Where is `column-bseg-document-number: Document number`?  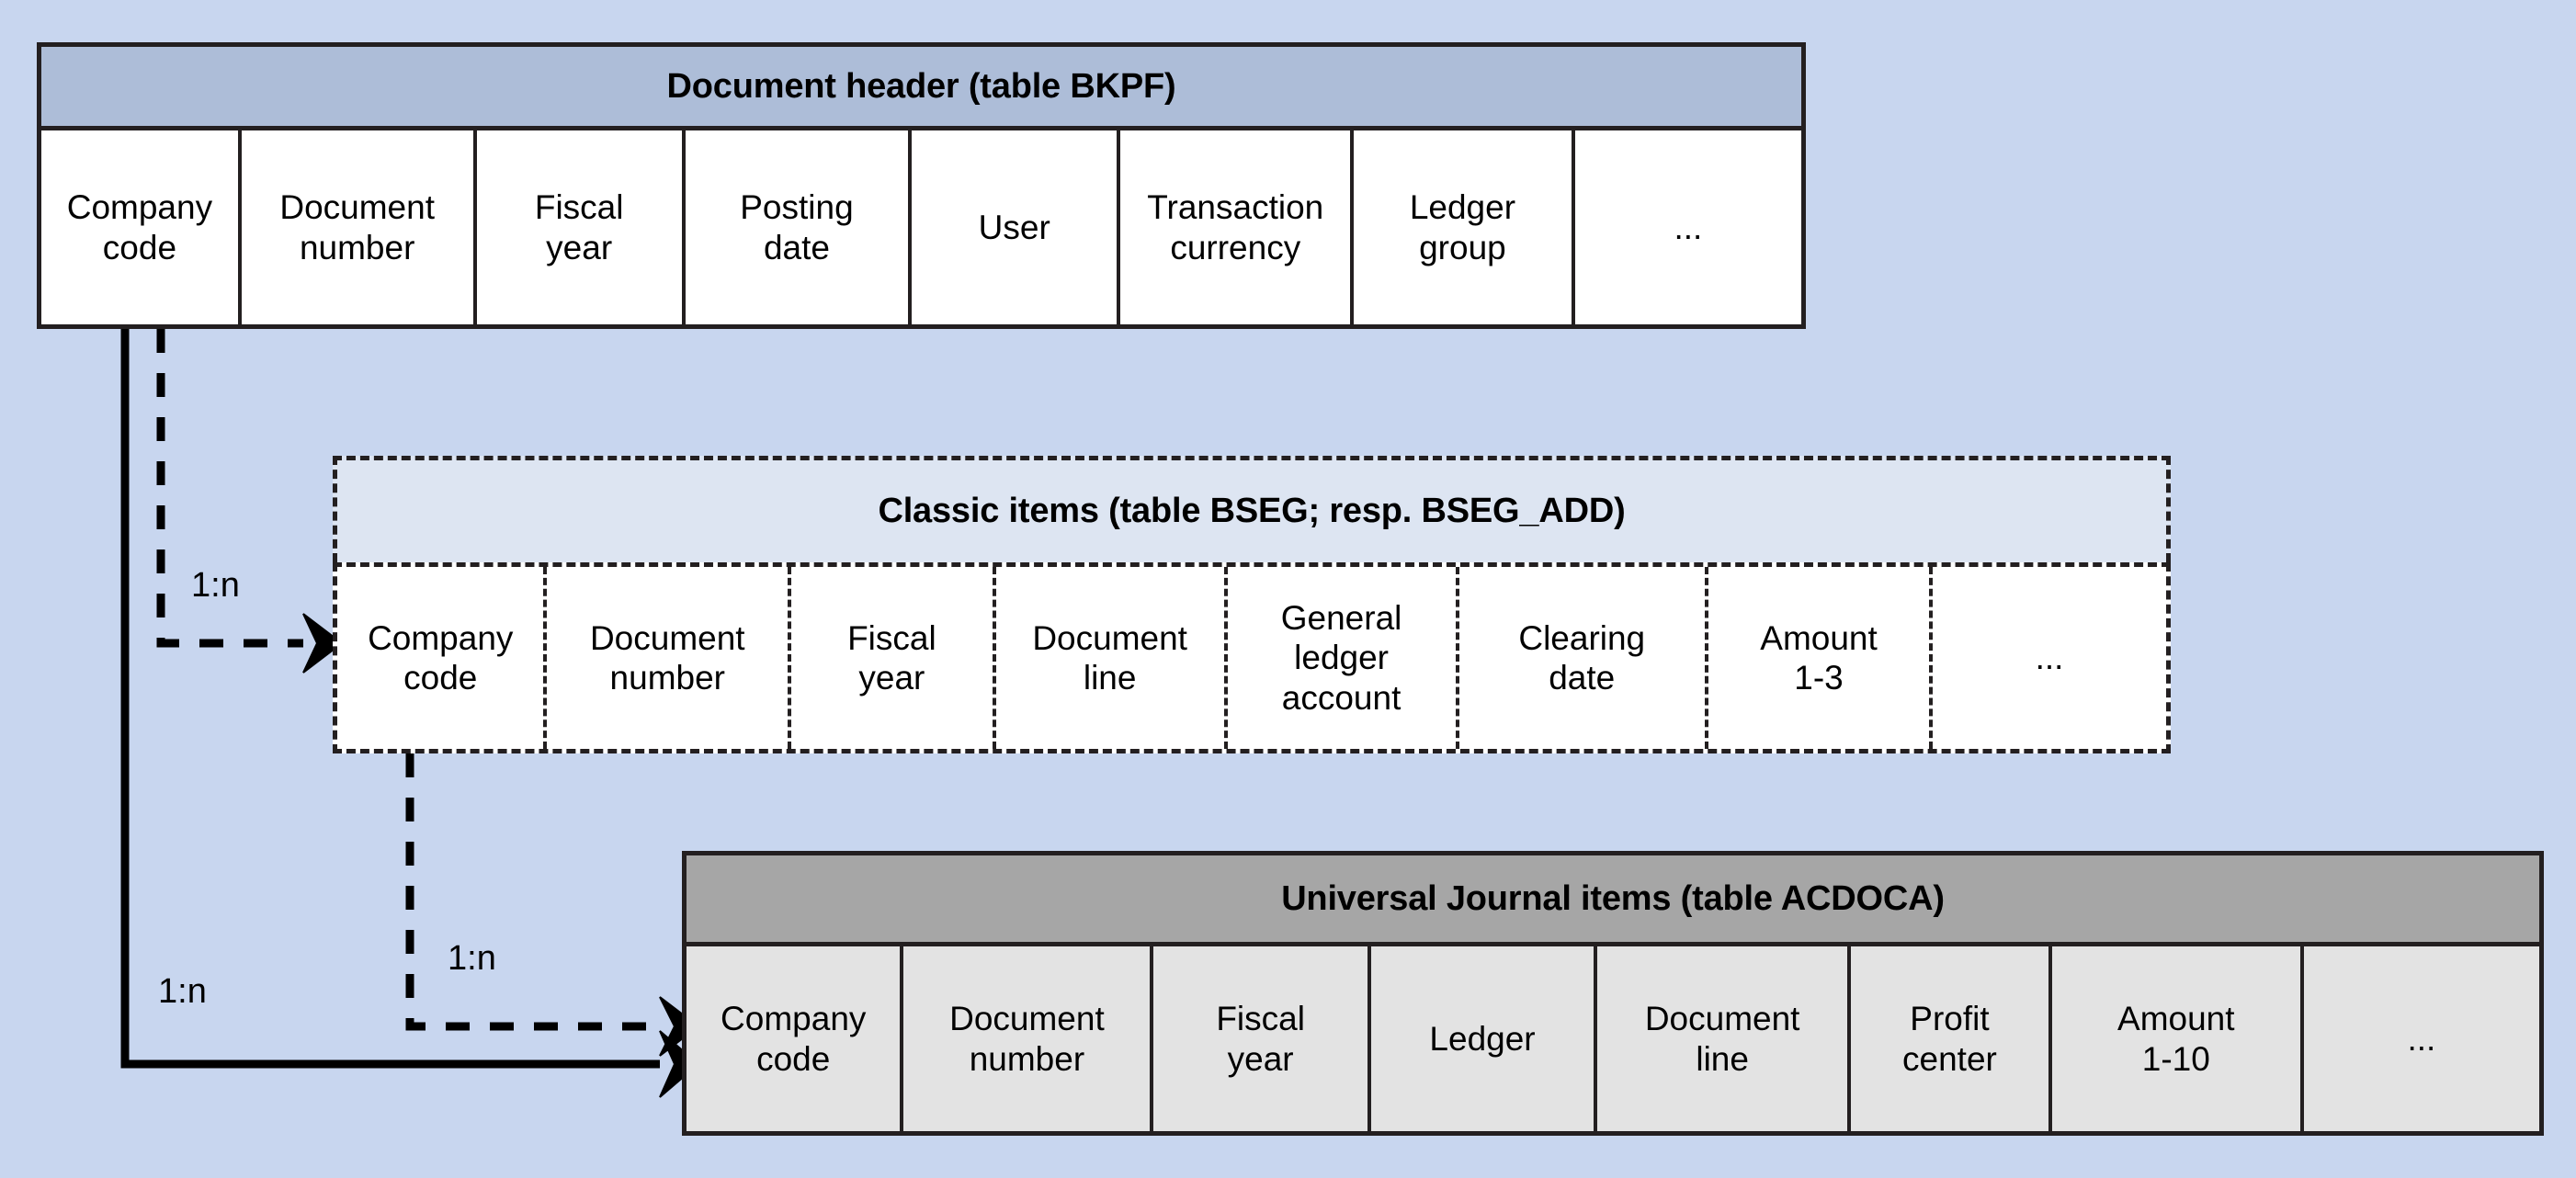 column-bseg-document-number: Document number is located at coordinates (669, 658).